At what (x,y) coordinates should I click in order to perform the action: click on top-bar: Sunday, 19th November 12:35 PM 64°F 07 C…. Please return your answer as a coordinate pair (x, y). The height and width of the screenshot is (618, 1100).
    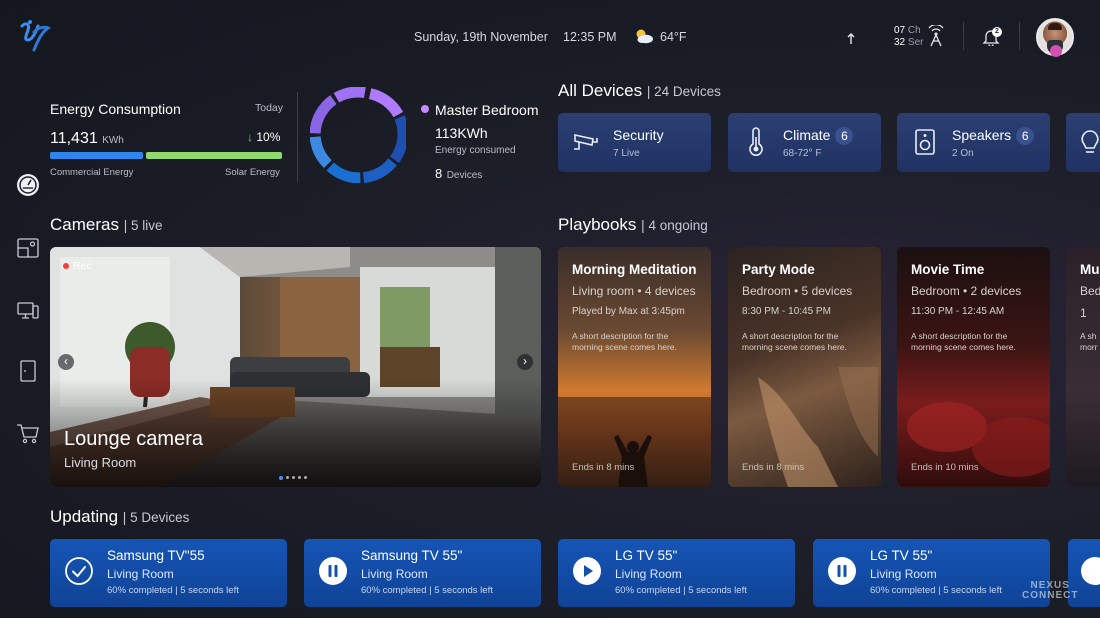
    Looking at the image, I should click on (550, 37).